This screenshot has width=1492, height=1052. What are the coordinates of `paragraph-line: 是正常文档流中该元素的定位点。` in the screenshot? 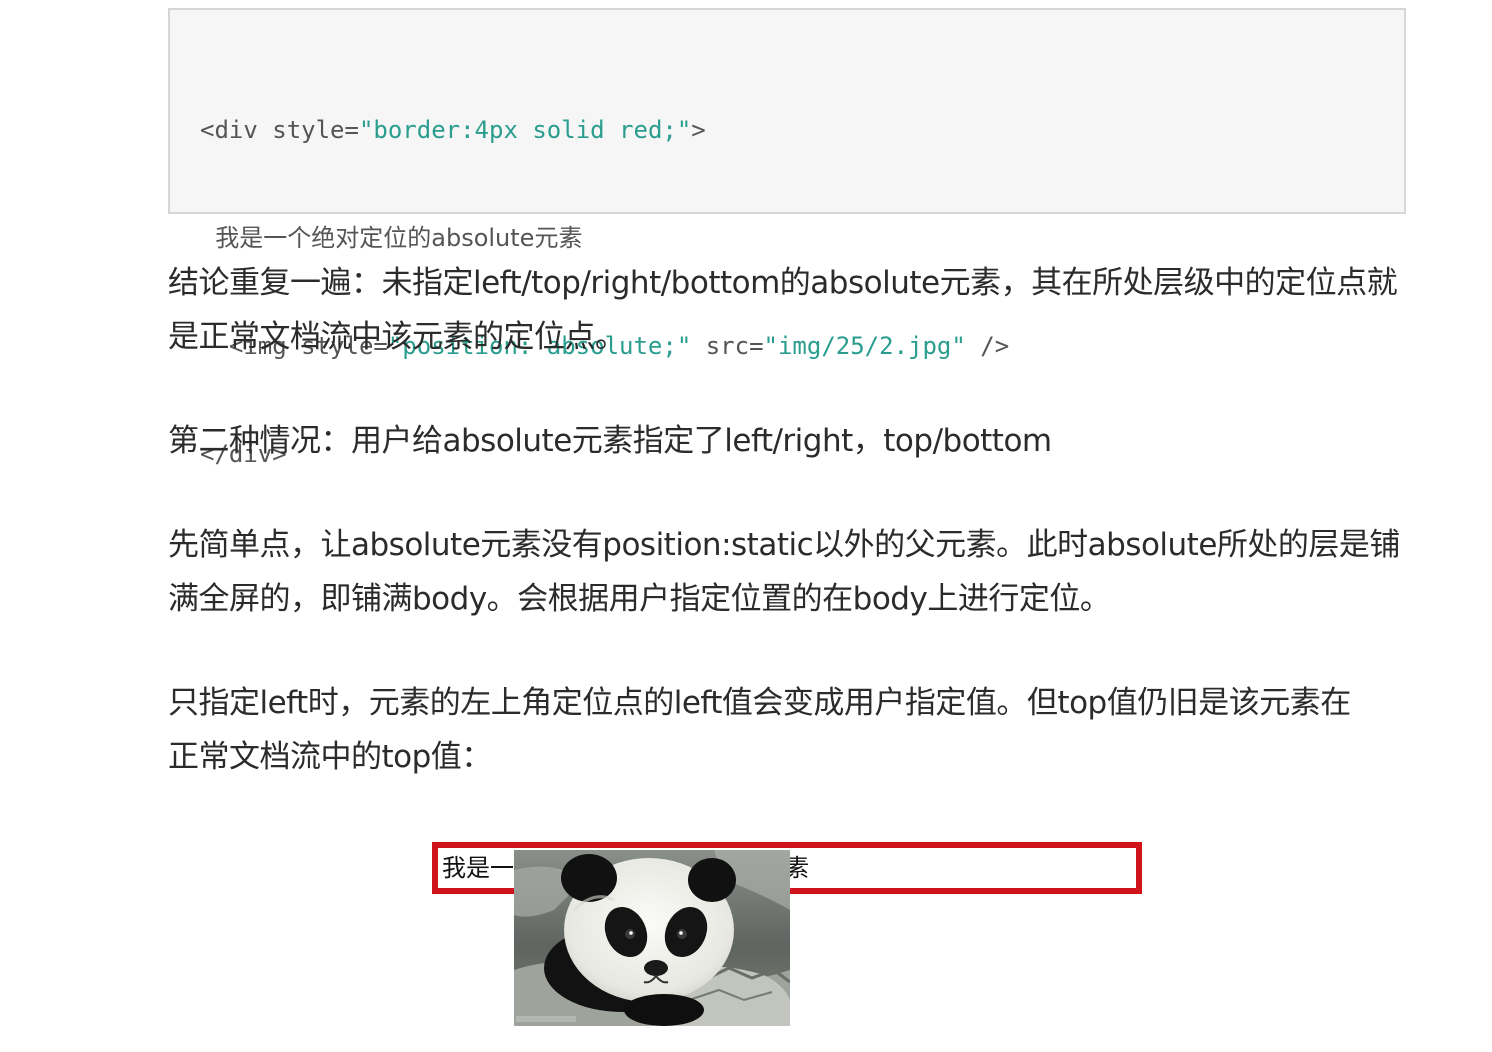 It's located at (397, 337).